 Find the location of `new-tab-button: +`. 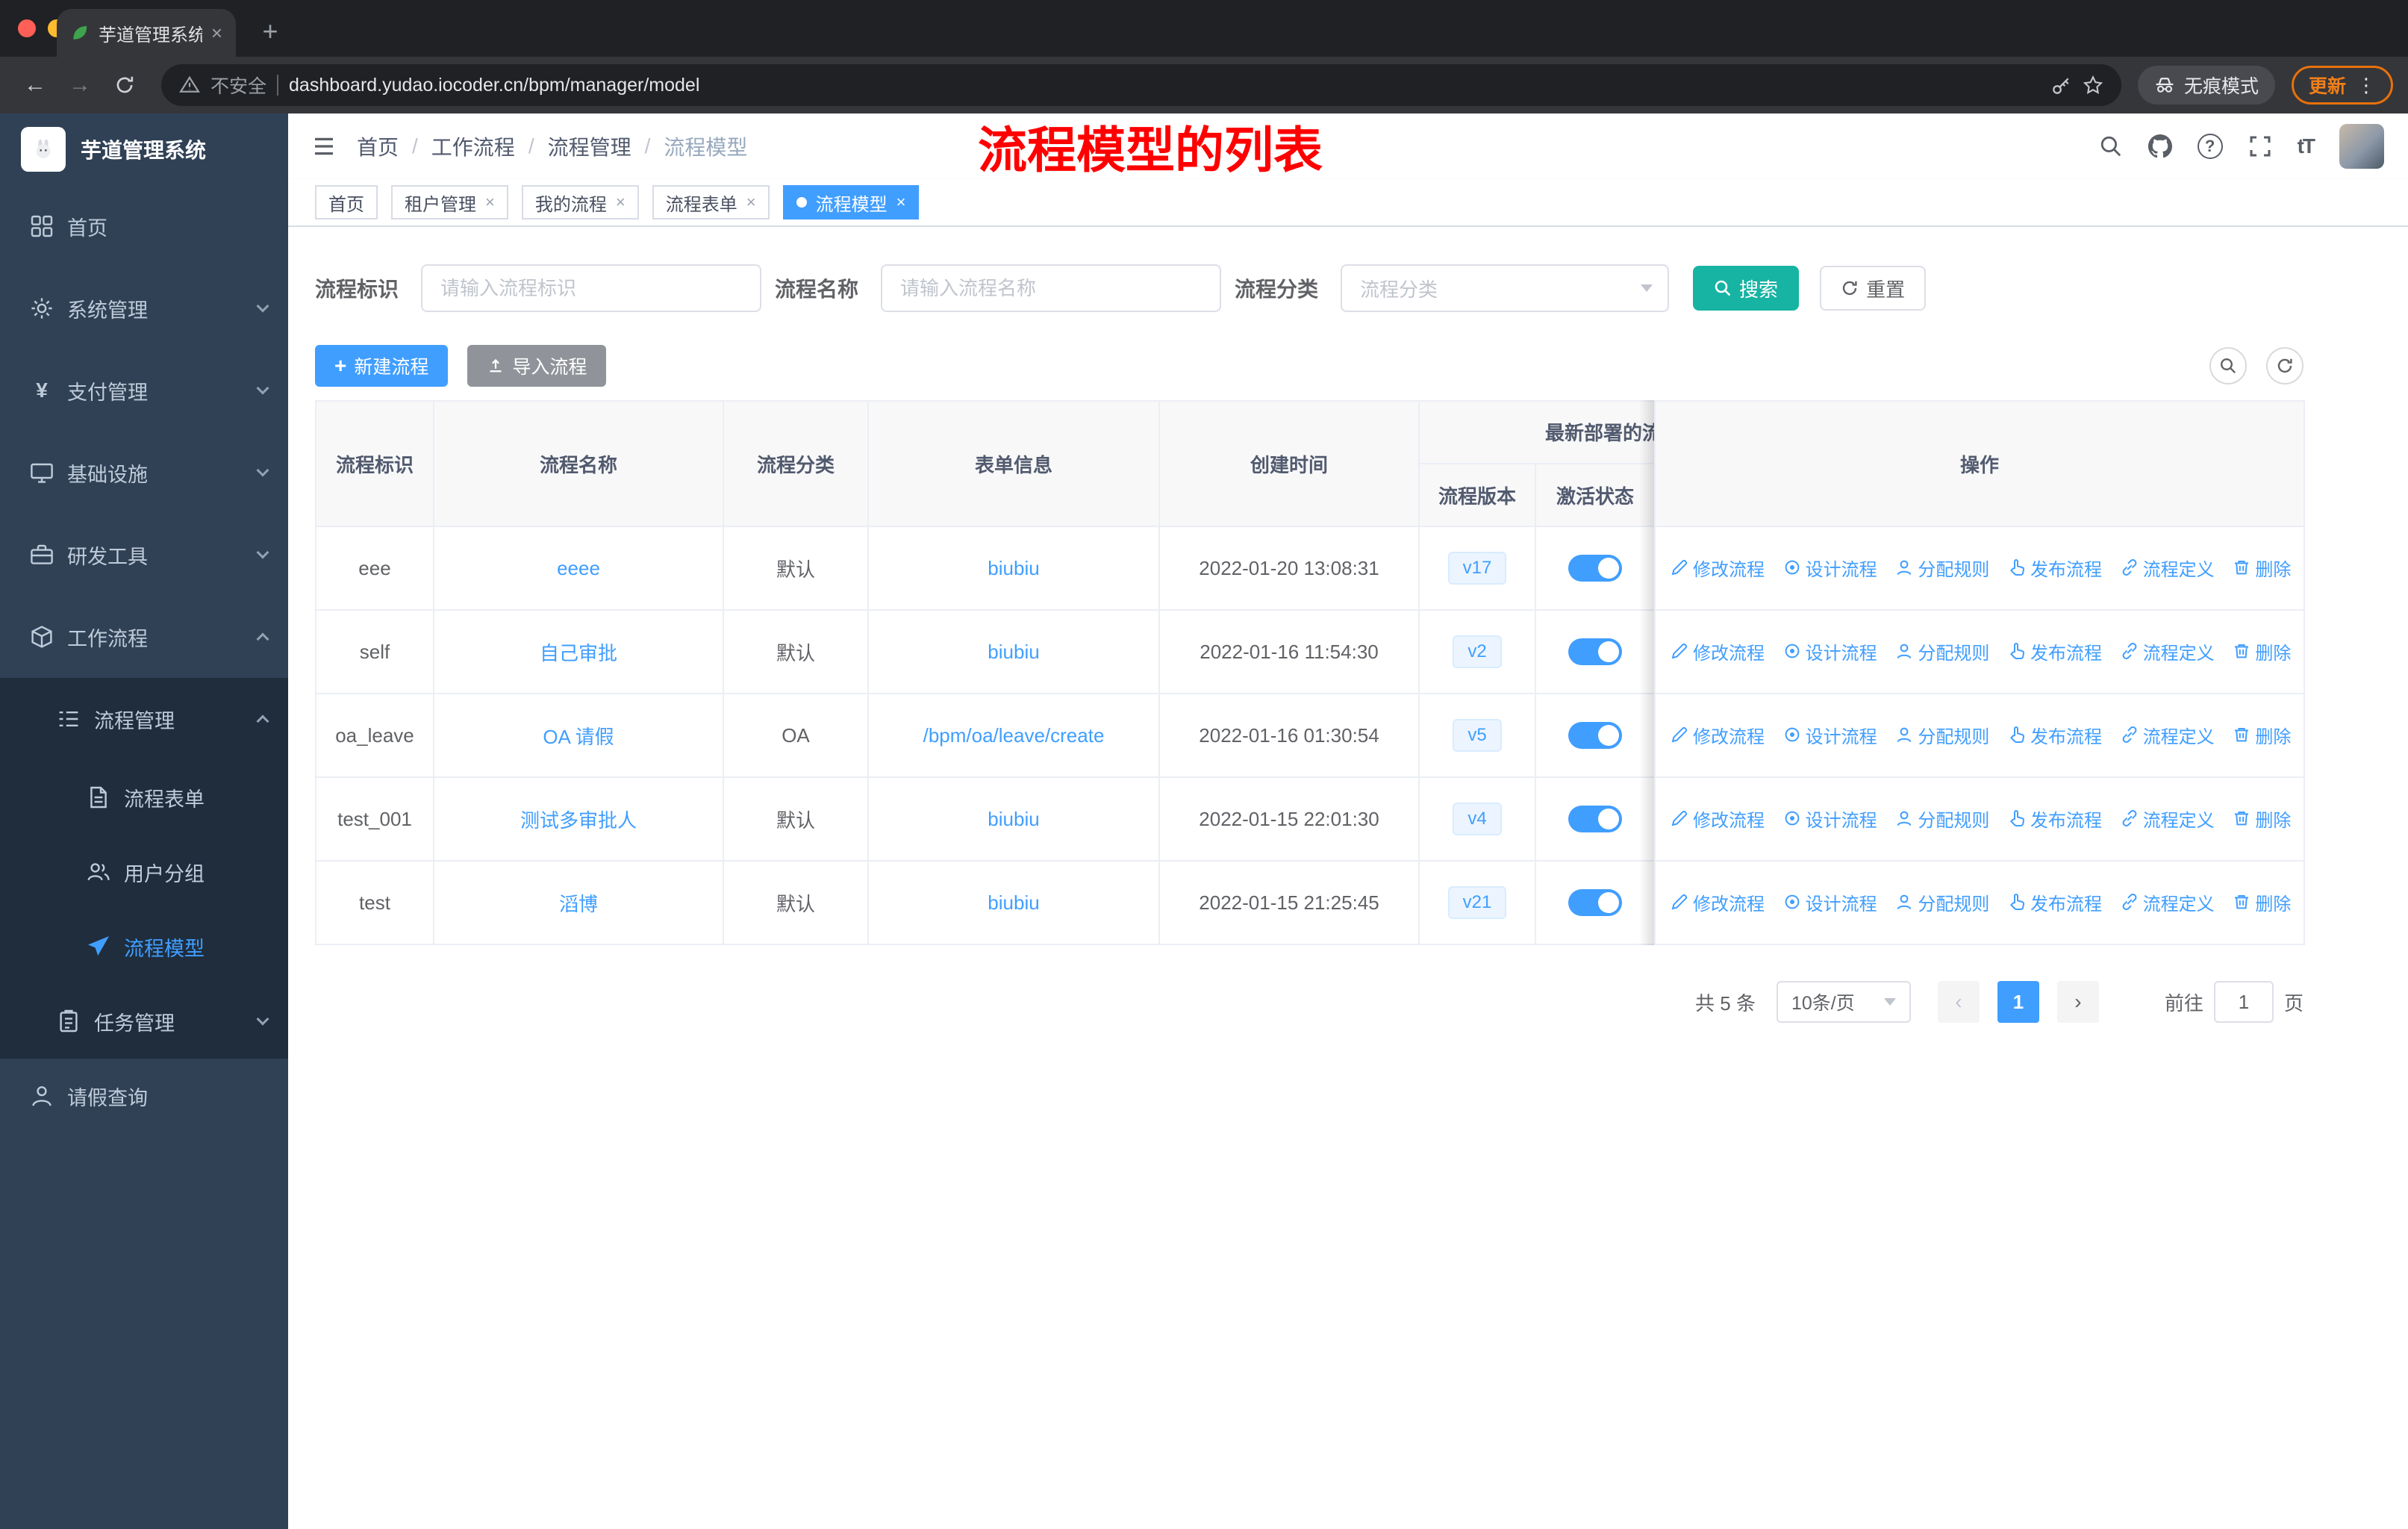

new-tab-button: + is located at coordinates (270, 32).